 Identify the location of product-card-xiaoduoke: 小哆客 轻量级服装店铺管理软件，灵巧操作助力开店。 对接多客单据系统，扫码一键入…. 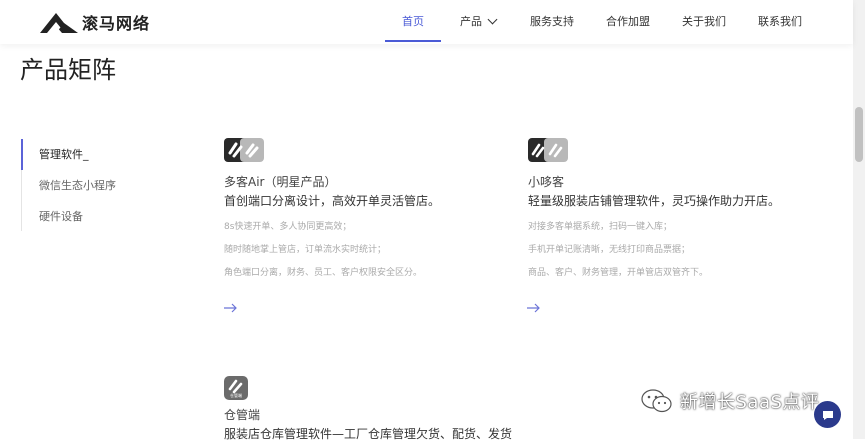
(673, 208).